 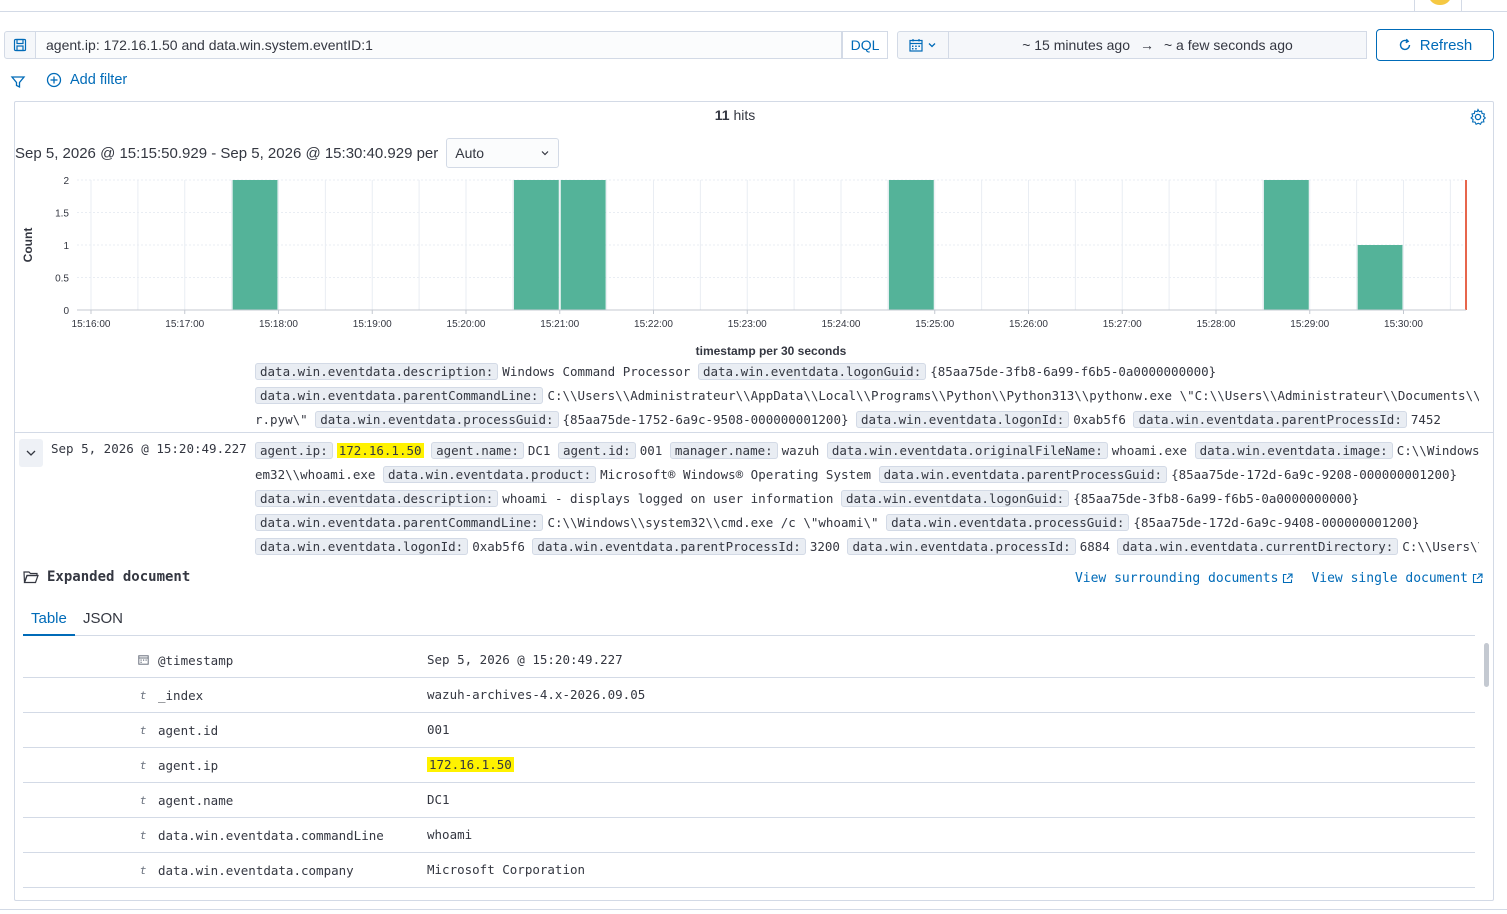 What do you see at coordinates (723, 450) in the screenshot?
I see `field-key: manager.name:` at bounding box center [723, 450].